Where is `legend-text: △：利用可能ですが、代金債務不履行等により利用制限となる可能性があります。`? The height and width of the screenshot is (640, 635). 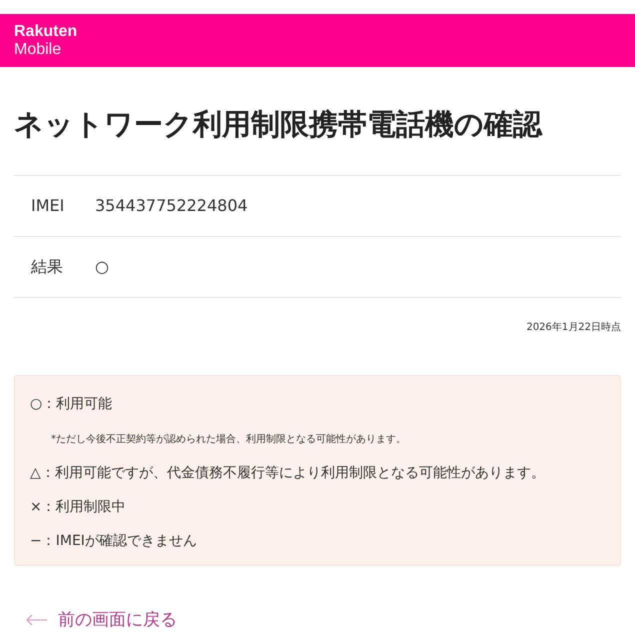 legend-text: △：利用可能ですが、代金債務不履行等により利用制限となる可能性があります。 is located at coordinates (287, 473).